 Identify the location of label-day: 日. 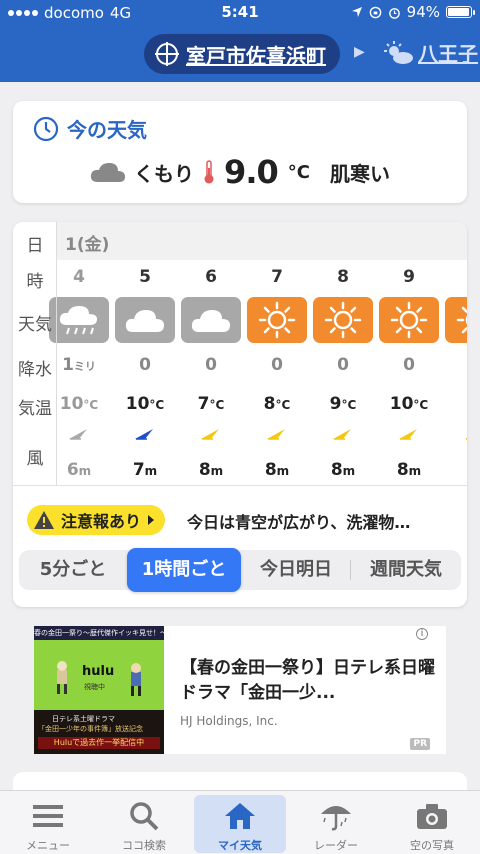
(35, 246).